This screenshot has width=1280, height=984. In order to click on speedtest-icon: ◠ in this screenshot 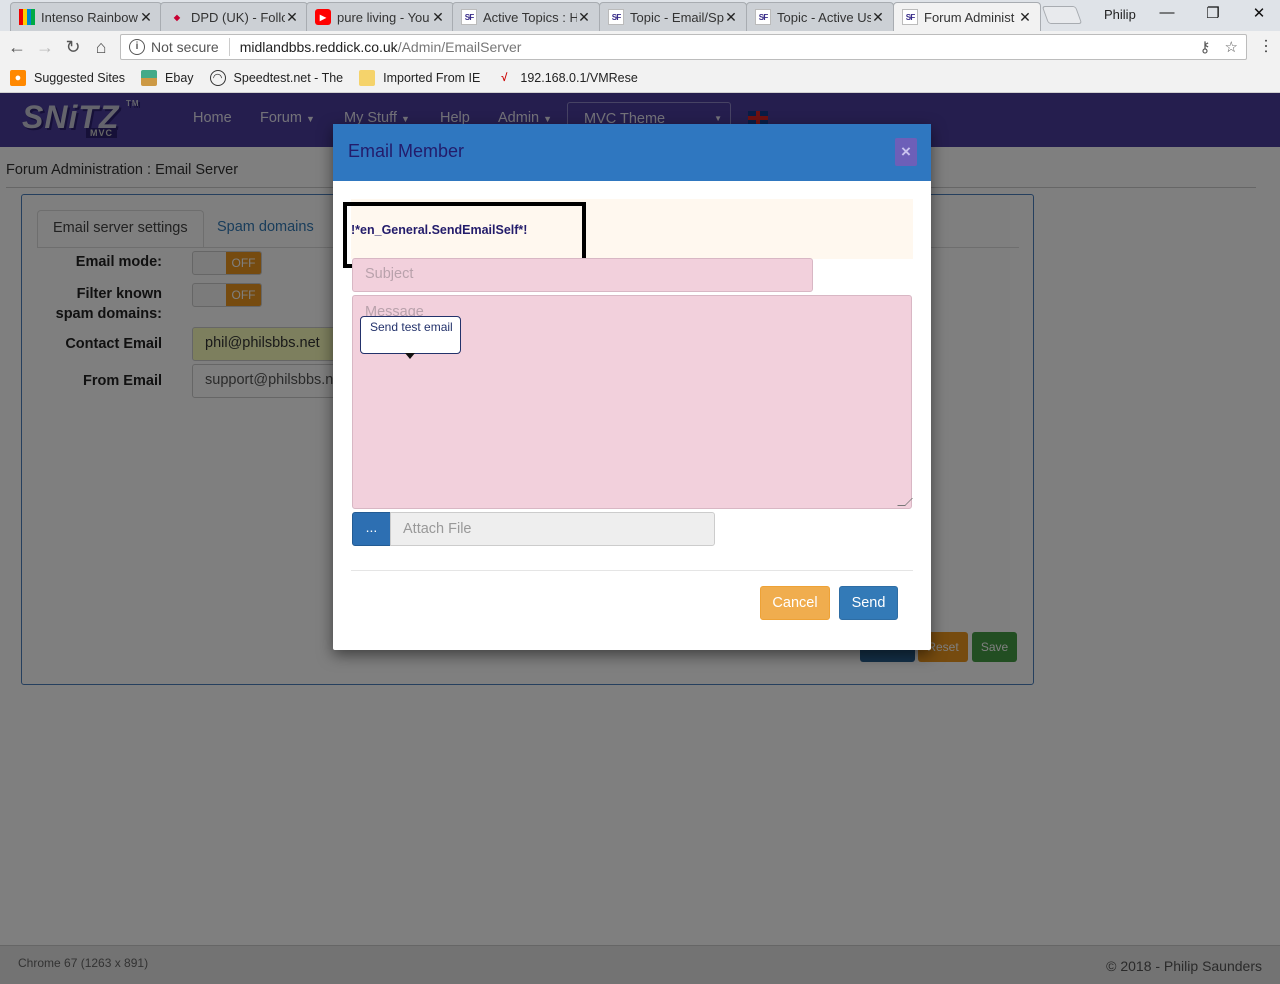, I will do `click(217, 77)`.